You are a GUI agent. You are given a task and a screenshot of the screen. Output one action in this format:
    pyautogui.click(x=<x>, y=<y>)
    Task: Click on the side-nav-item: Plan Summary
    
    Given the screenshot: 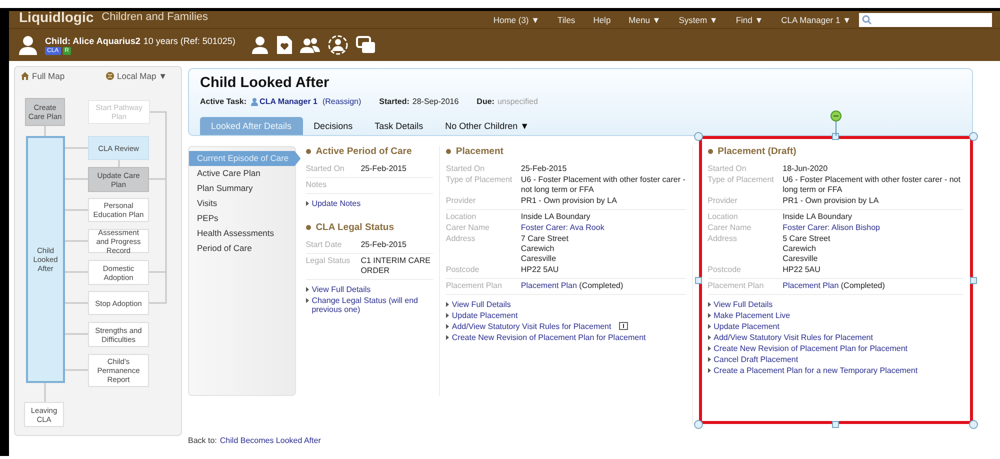 What is the action you would take?
    pyautogui.click(x=242, y=188)
    